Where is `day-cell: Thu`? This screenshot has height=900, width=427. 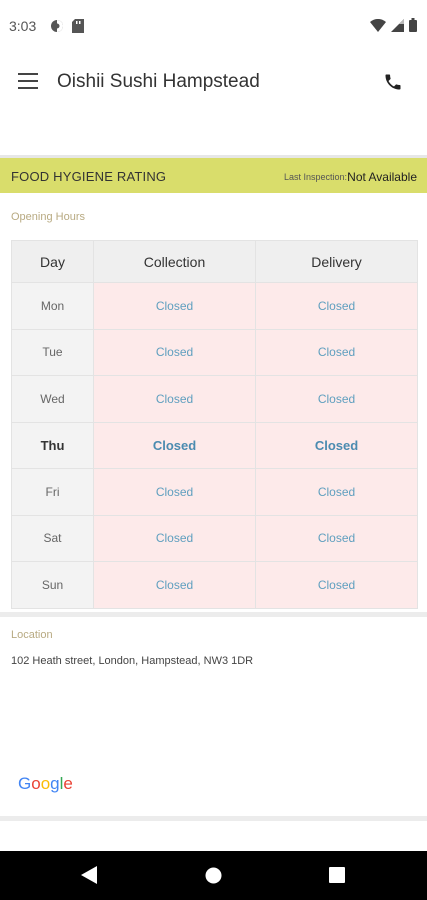
day-cell: Thu is located at coordinates (52, 445).